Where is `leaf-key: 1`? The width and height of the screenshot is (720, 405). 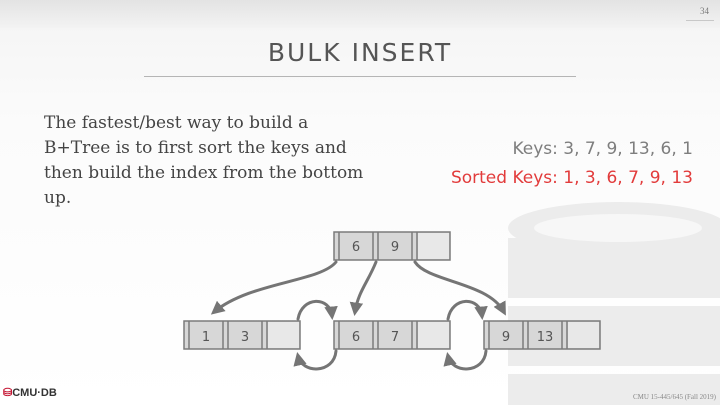 leaf-key: 1 is located at coordinates (206, 337).